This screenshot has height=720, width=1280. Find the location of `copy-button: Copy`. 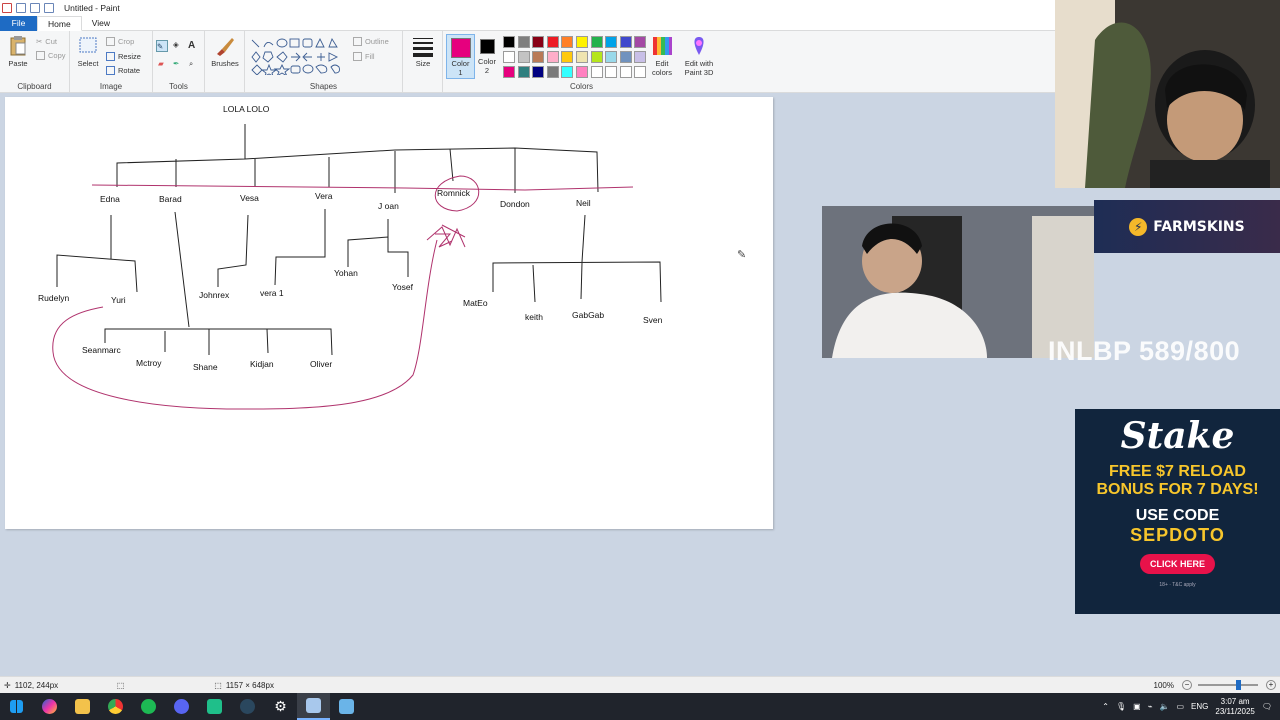

copy-button: Copy is located at coordinates (51, 55).